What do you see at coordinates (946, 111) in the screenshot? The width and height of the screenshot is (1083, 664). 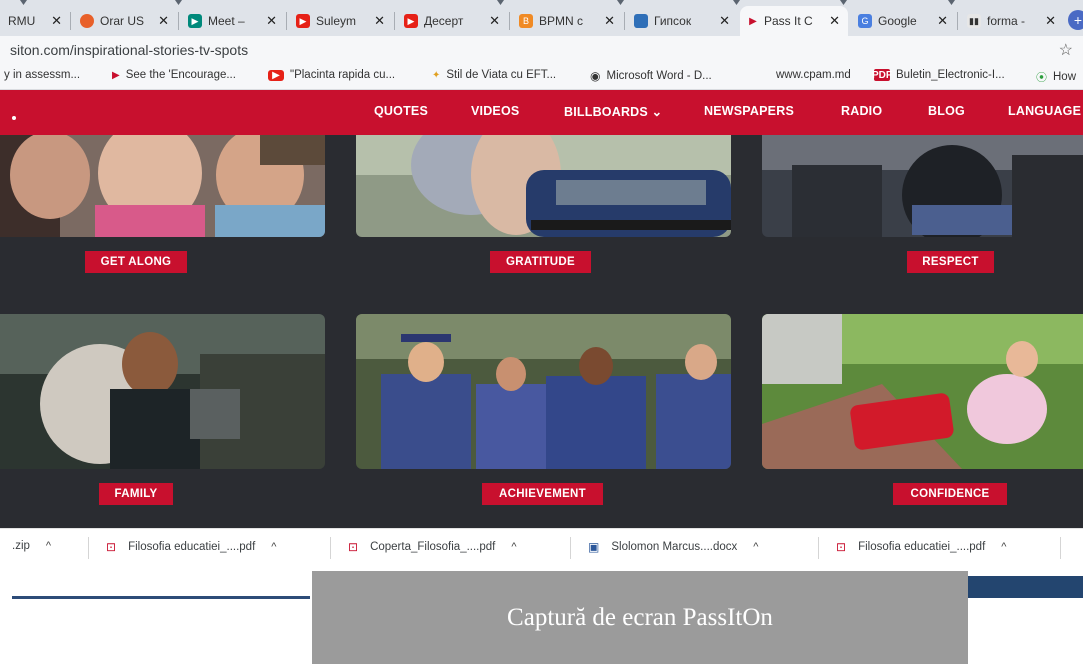 I see `nav-blog: BLOG` at bounding box center [946, 111].